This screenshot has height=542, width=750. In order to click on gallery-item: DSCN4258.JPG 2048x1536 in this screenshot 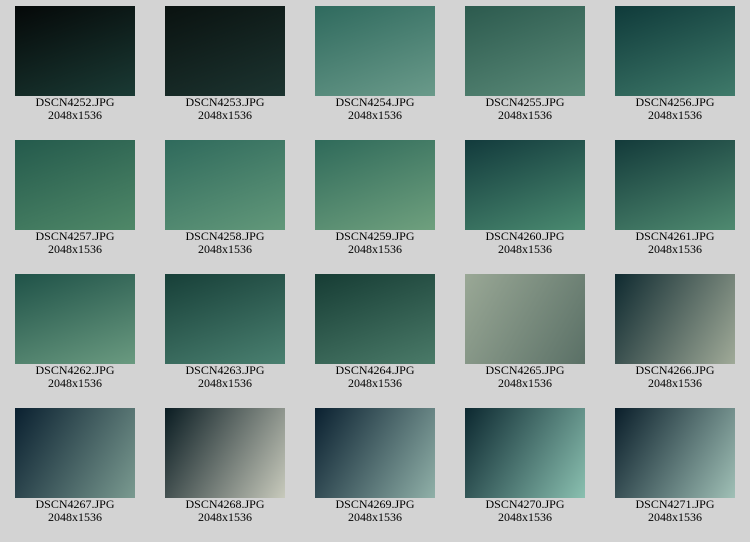, I will do `click(225, 201)`.